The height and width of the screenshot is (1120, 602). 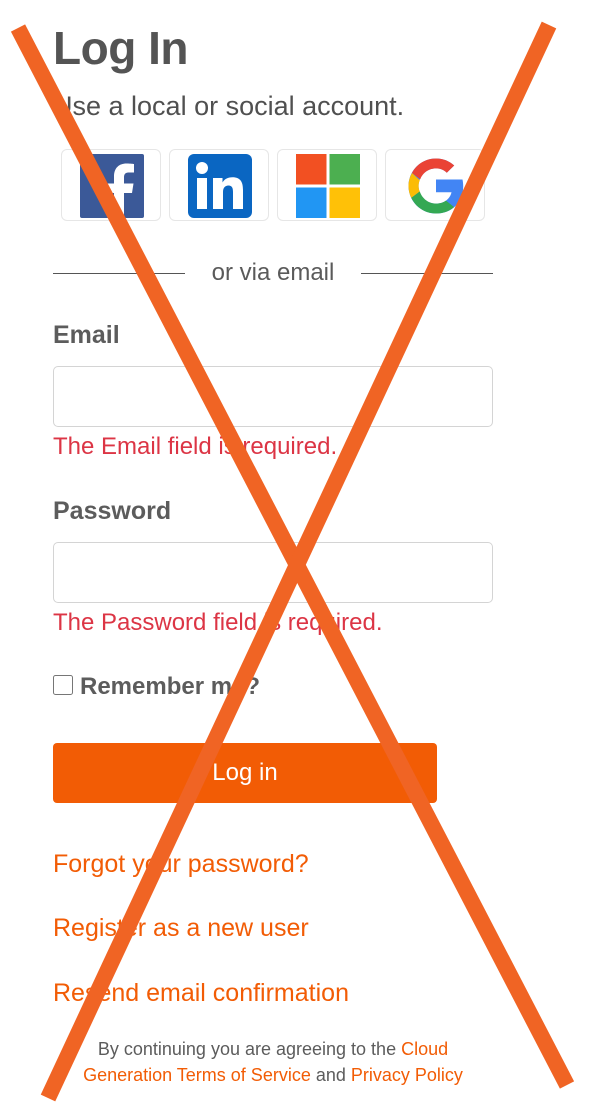 What do you see at coordinates (407, 1075) in the screenshot?
I see `privacy-policy-link: Privacy Policy` at bounding box center [407, 1075].